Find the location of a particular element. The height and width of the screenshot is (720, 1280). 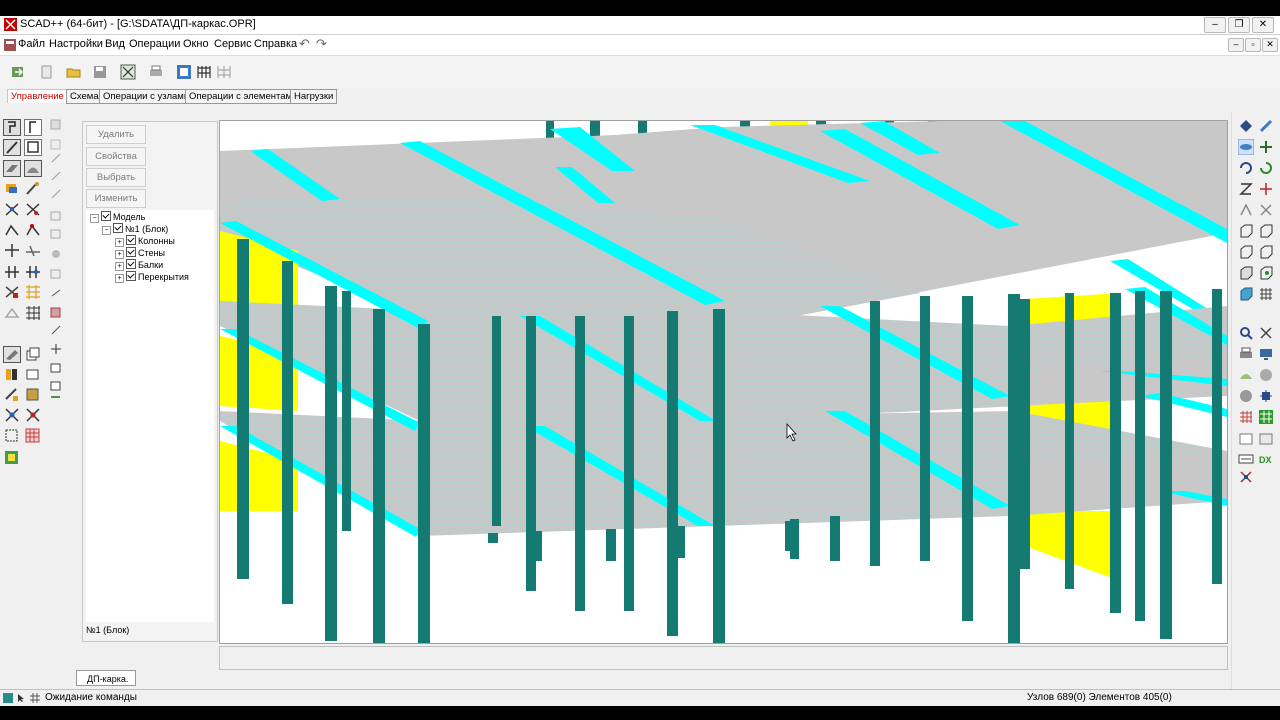

tab-loads: Нагрузки is located at coordinates (314, 96).